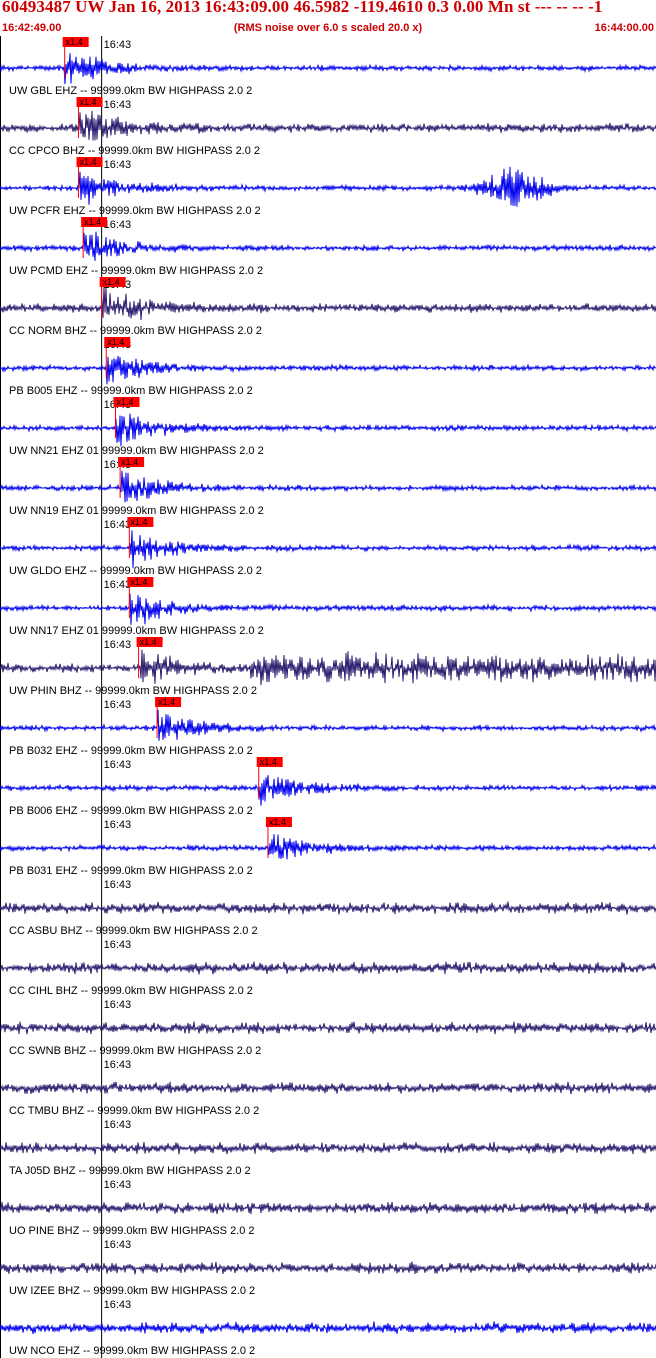  Describe the element at coordinates (328, 28) in the screenshot. I see `noise-note: (RMS noise over 6.0 s scaled 20.0 x)` at that location.